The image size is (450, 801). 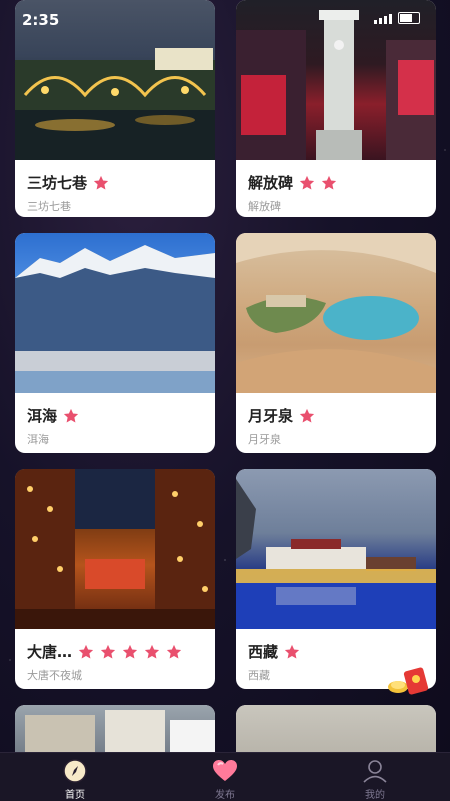 I want to click on attraction-card: 月牙泉 月牙泉, so click(x=336, y=343).